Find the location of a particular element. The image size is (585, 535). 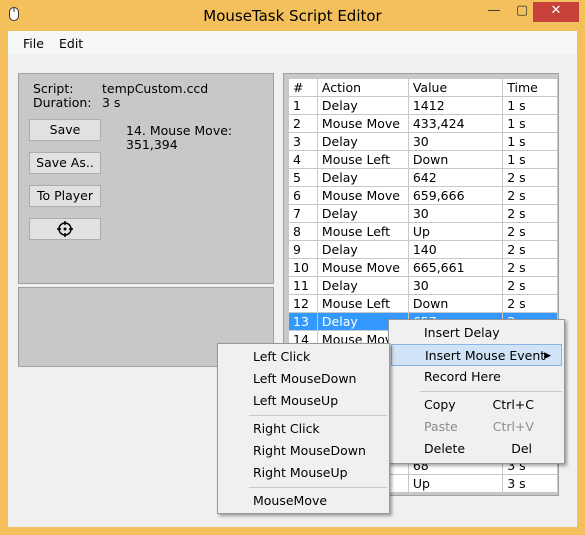

copy-item: Copy Ctrl+C is located at coordinates (476, 405).